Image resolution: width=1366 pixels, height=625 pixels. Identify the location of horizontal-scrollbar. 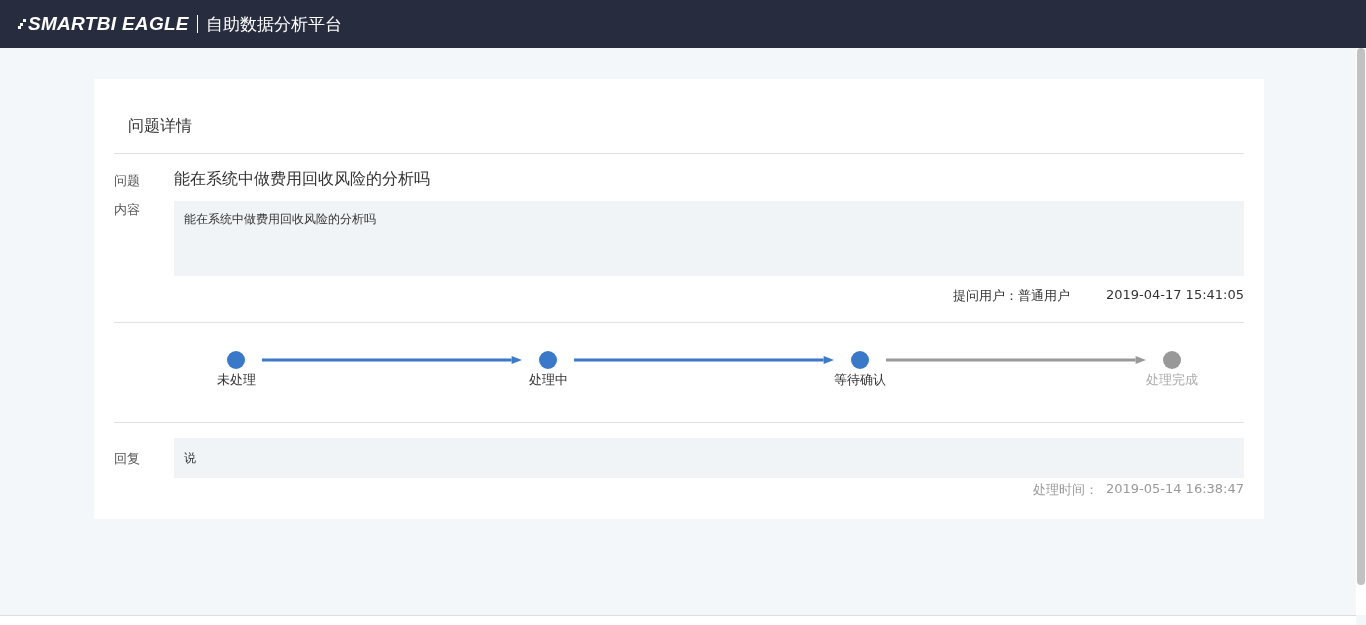
(678, 620).